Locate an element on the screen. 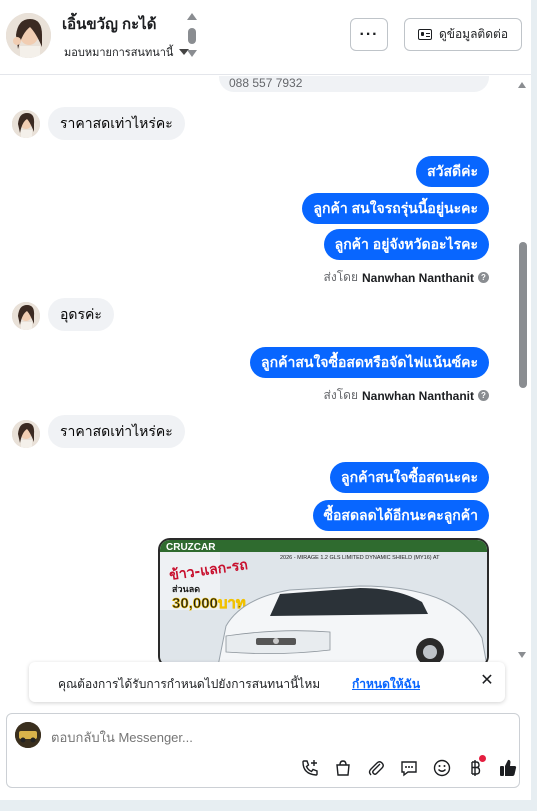 This screenshot has height=811, width=537. contact-name: เอิ้นขวัญ กะได้ is located at coordinates (109, 24).